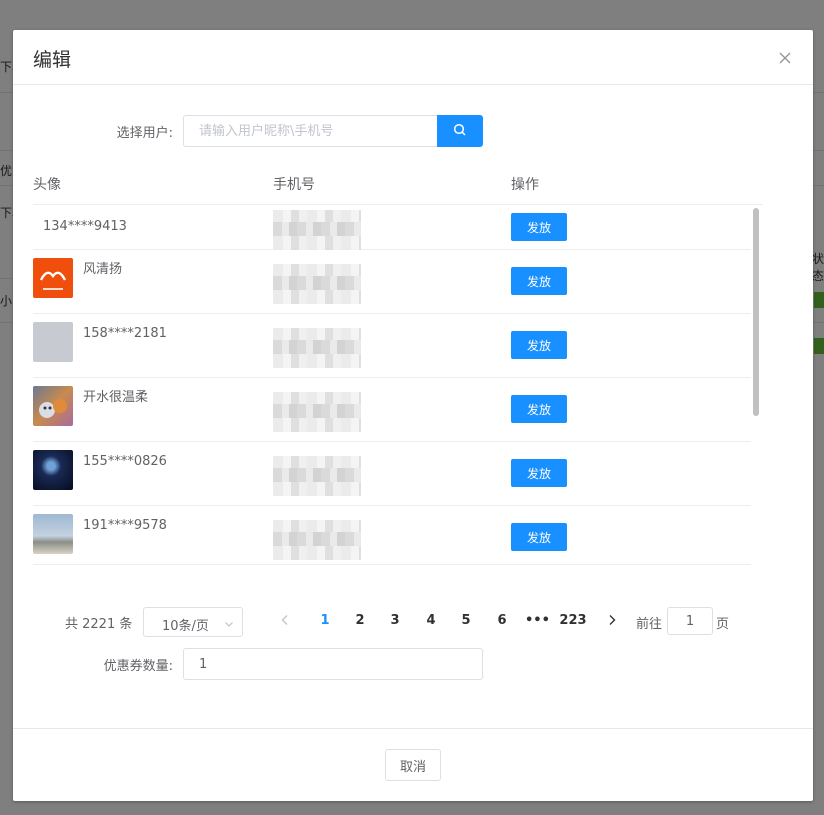 The width and height of the screenshot is (824, 815). I want to click on table-row: 191****9578 发放, so click(392, 535).